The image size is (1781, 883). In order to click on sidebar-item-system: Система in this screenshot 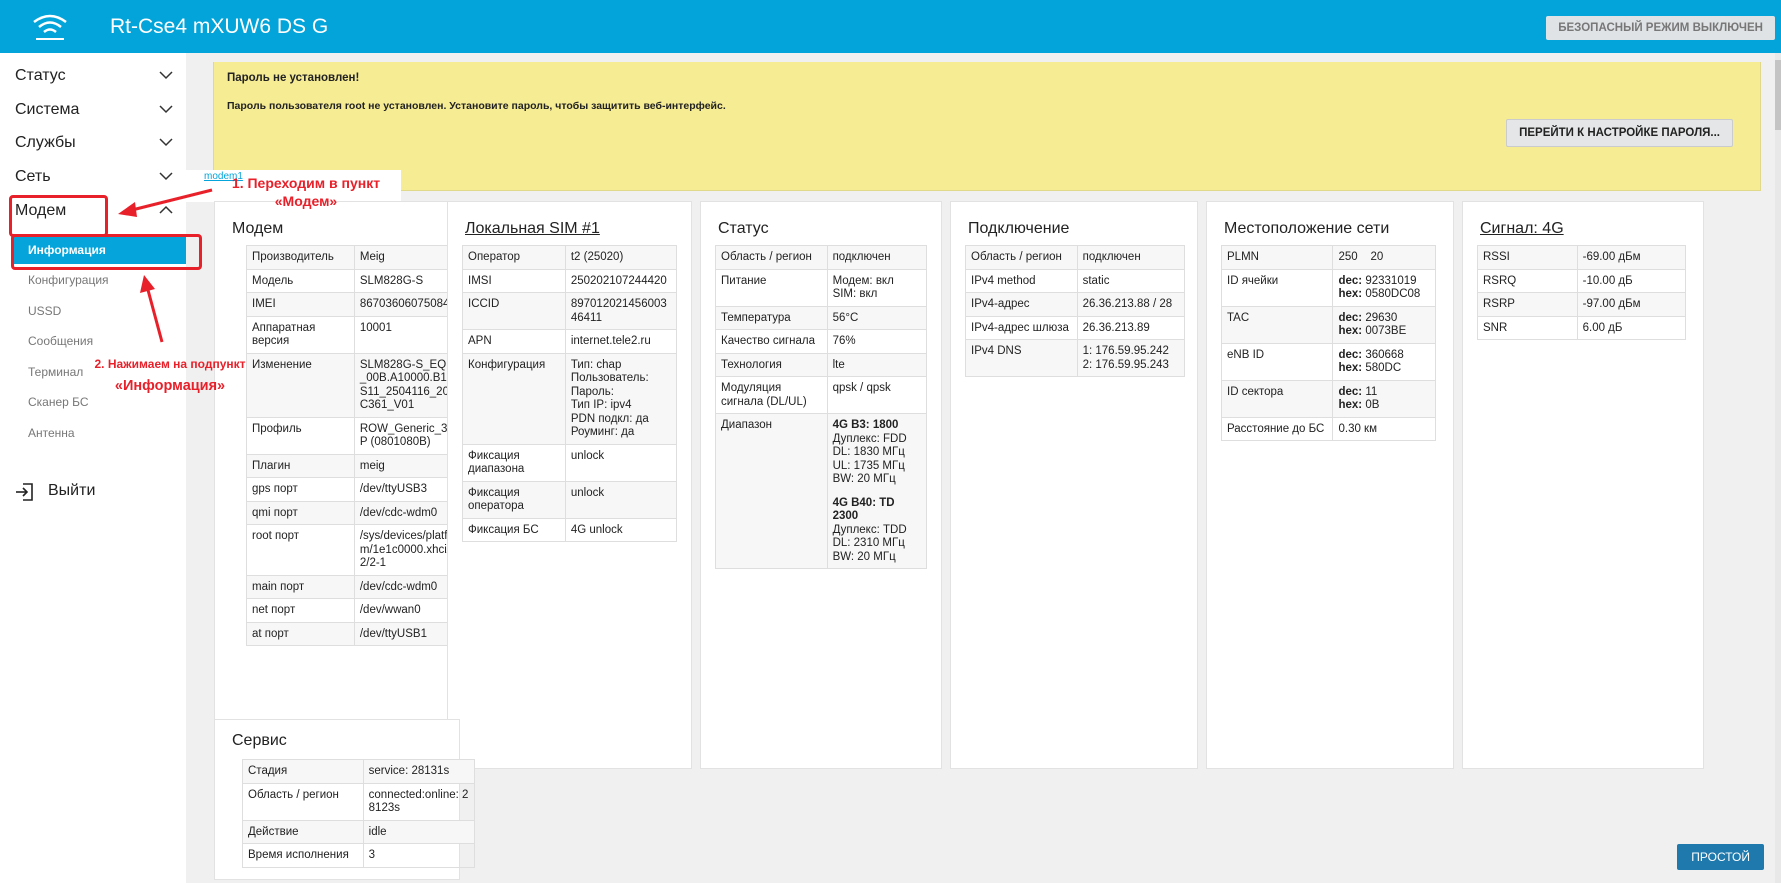, I will do `click(95, 111)`.